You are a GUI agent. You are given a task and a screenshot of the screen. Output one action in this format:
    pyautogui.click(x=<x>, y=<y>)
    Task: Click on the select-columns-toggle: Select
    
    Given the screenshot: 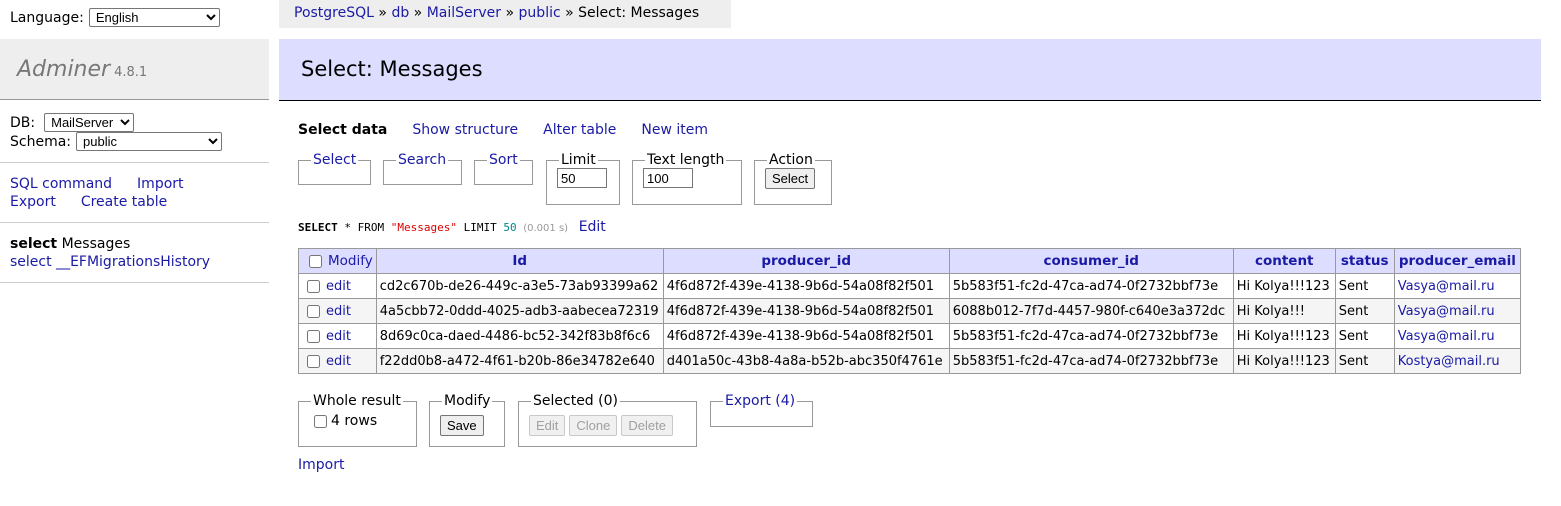 What is the action you would take?
    pyautogui.click(x=334, y=160)
    